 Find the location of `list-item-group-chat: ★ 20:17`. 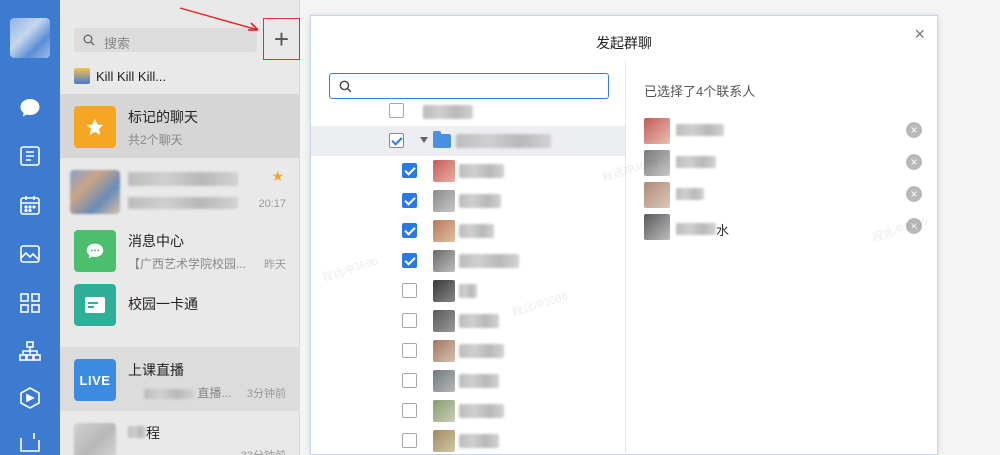

list-item-group-chat: ★ 20:17 is located at coordinates (180, 192).